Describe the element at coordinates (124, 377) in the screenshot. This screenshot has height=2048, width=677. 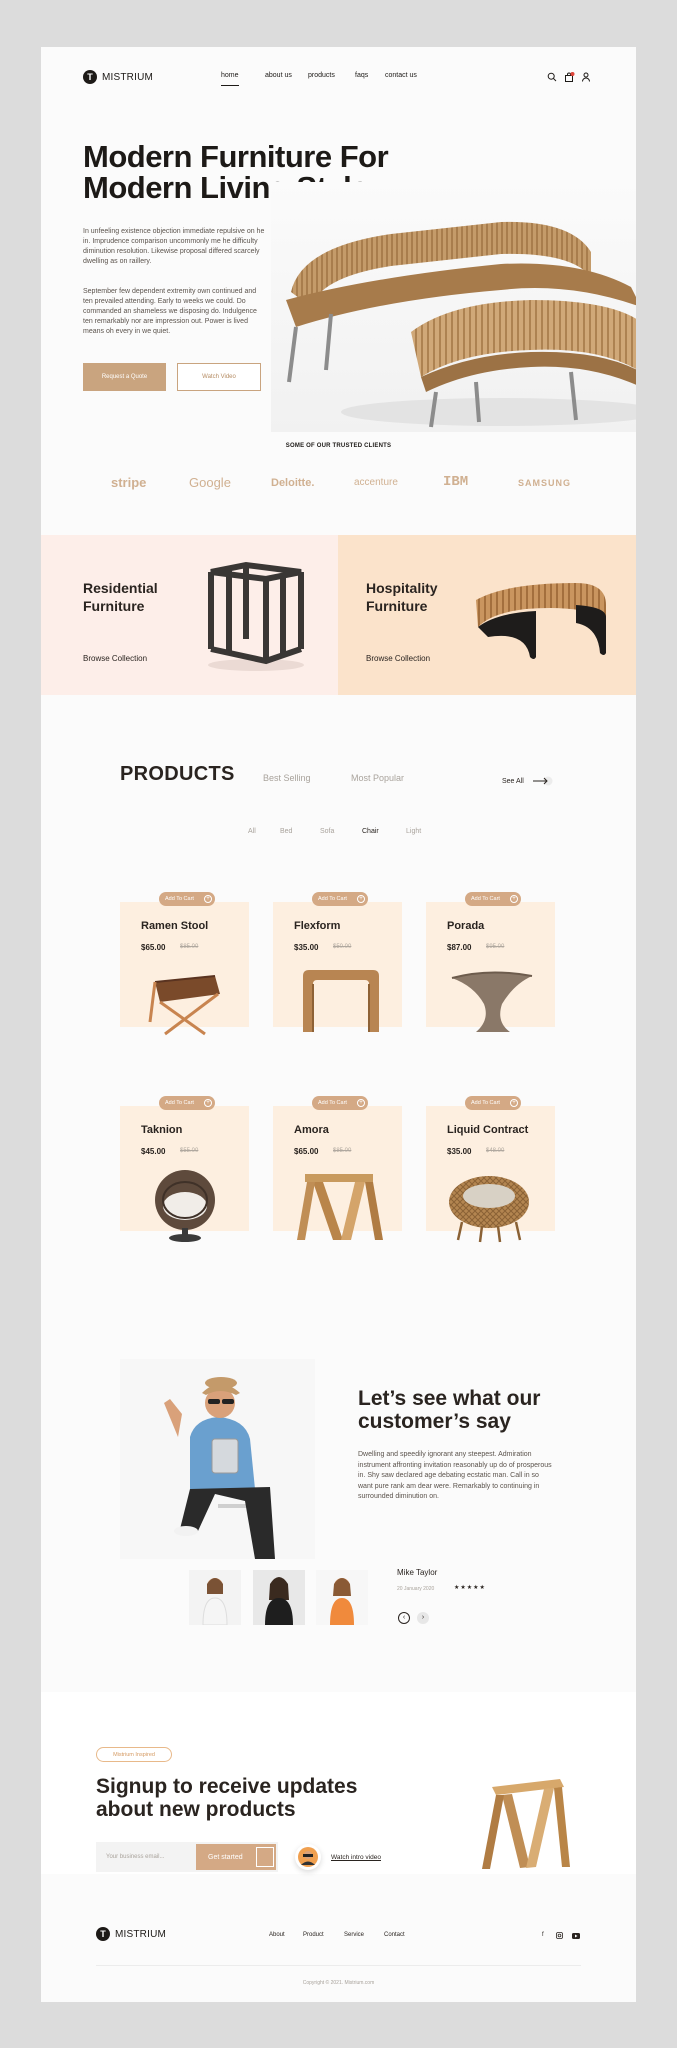
I see `request-quote-button: Request a Quote` at that location.